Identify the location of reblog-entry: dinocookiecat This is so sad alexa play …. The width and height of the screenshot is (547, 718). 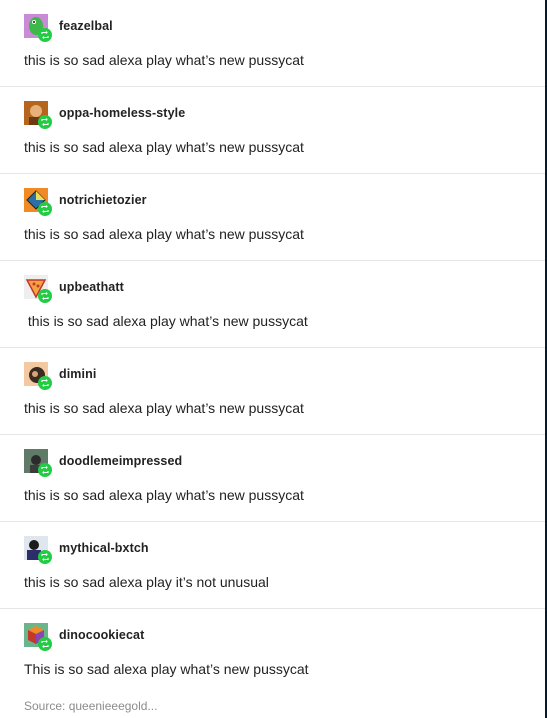
(272, 654).